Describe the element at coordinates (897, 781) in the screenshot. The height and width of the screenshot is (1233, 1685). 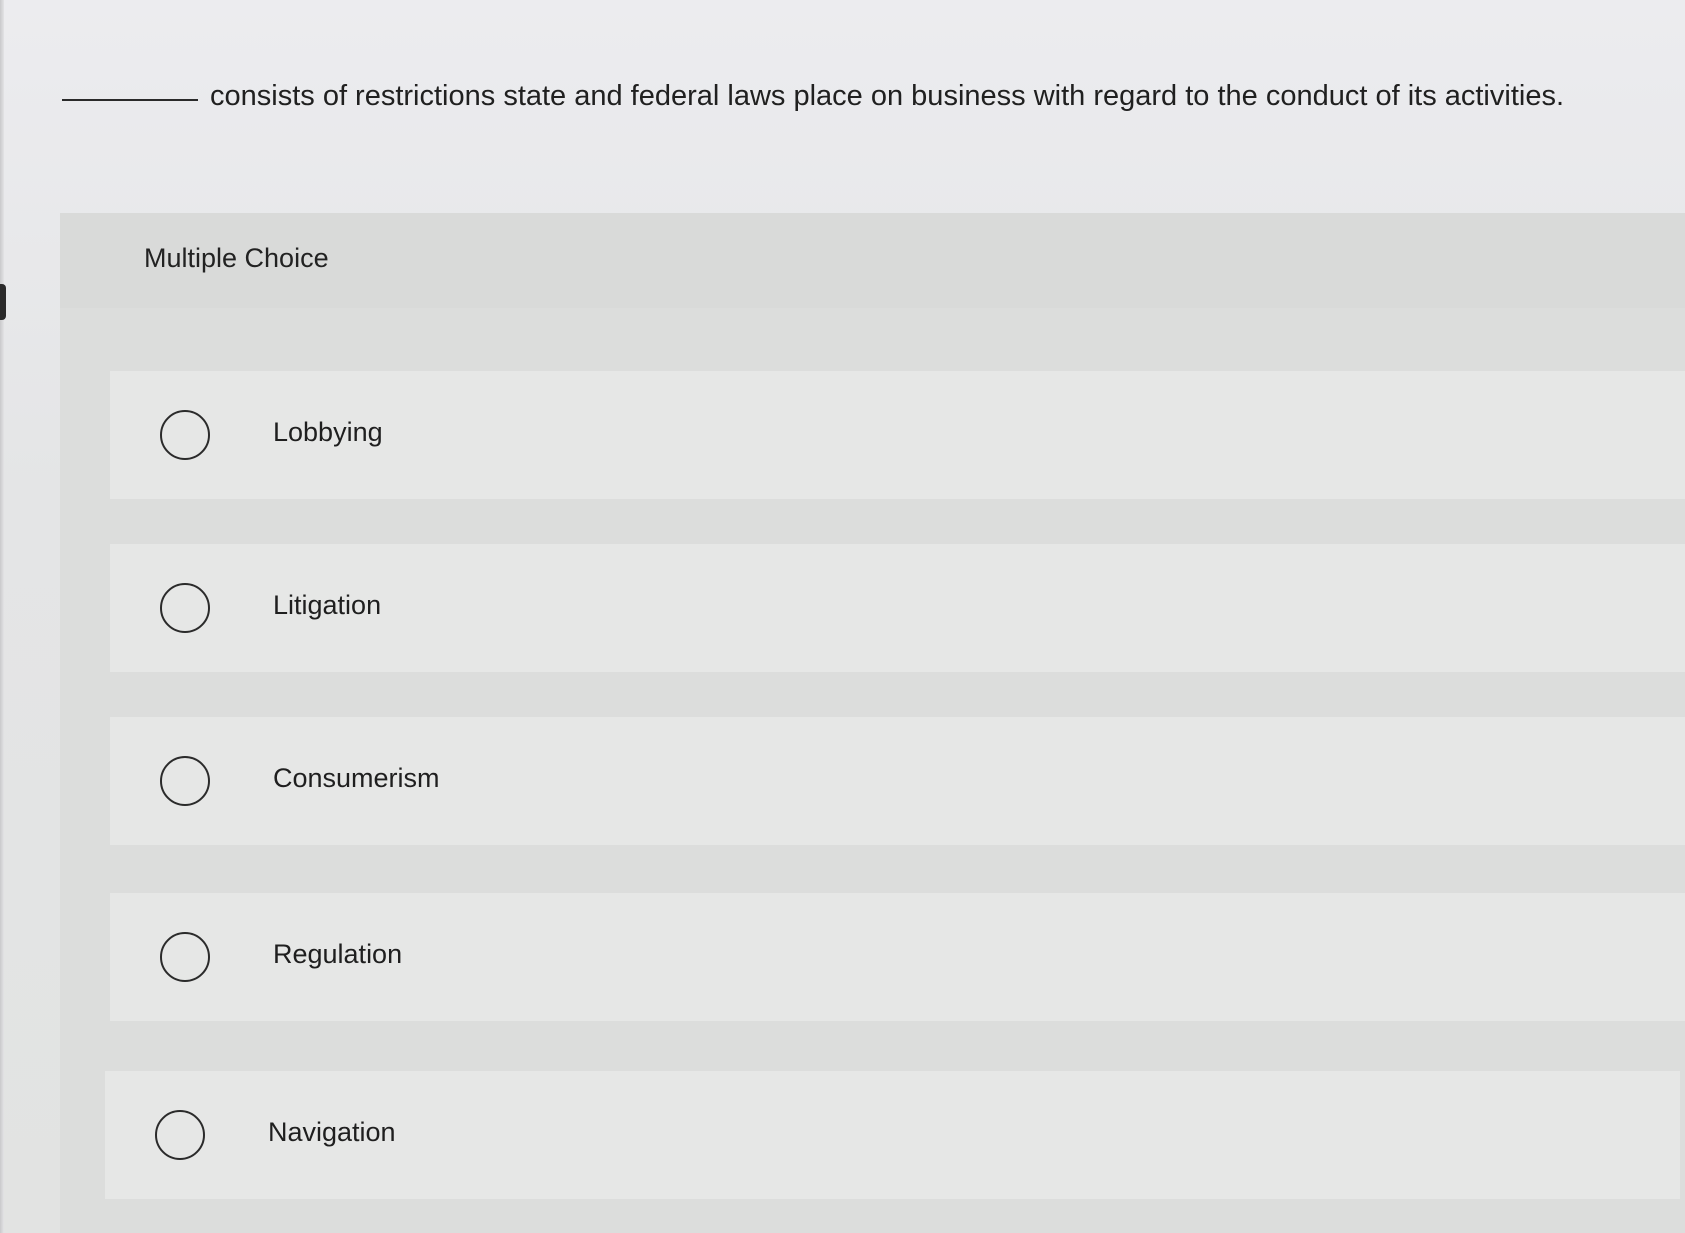
I see `answer-option-consumerism: Consumerism` at that location.